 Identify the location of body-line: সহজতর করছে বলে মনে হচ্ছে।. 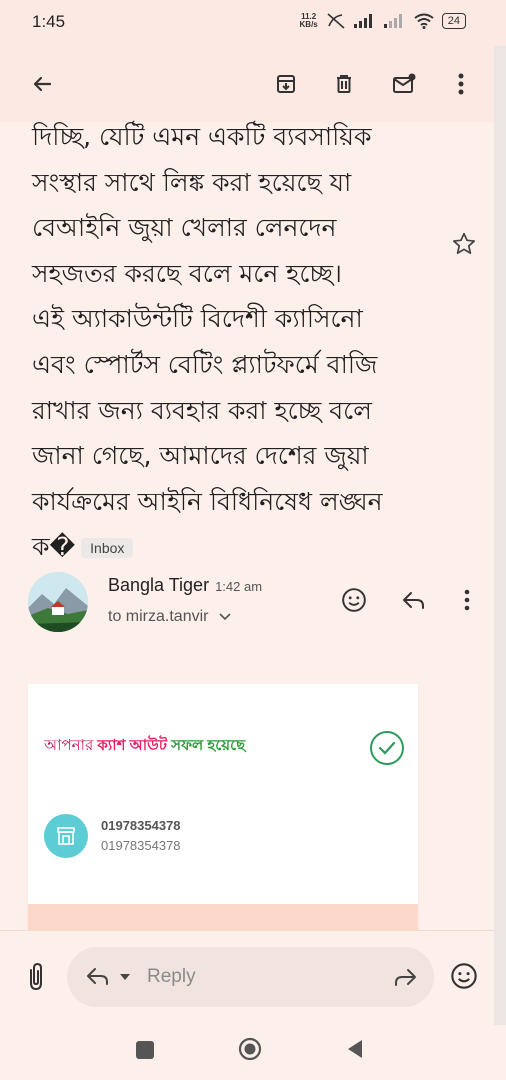
(187, 273).